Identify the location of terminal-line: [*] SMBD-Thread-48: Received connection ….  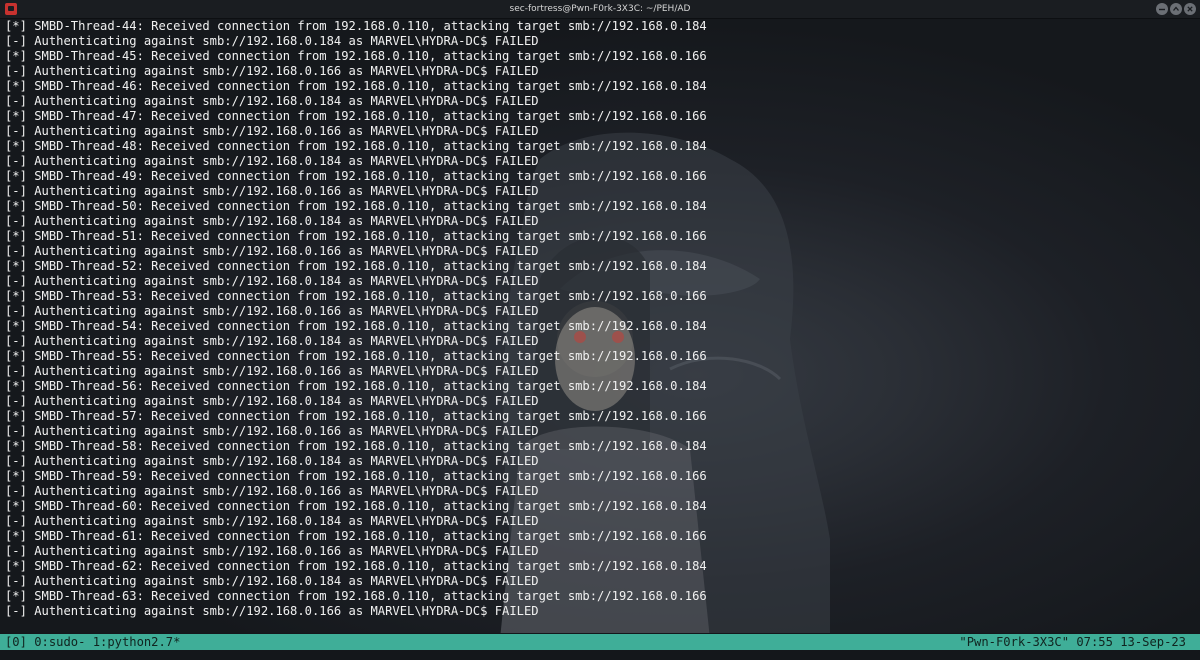
(356, 146).